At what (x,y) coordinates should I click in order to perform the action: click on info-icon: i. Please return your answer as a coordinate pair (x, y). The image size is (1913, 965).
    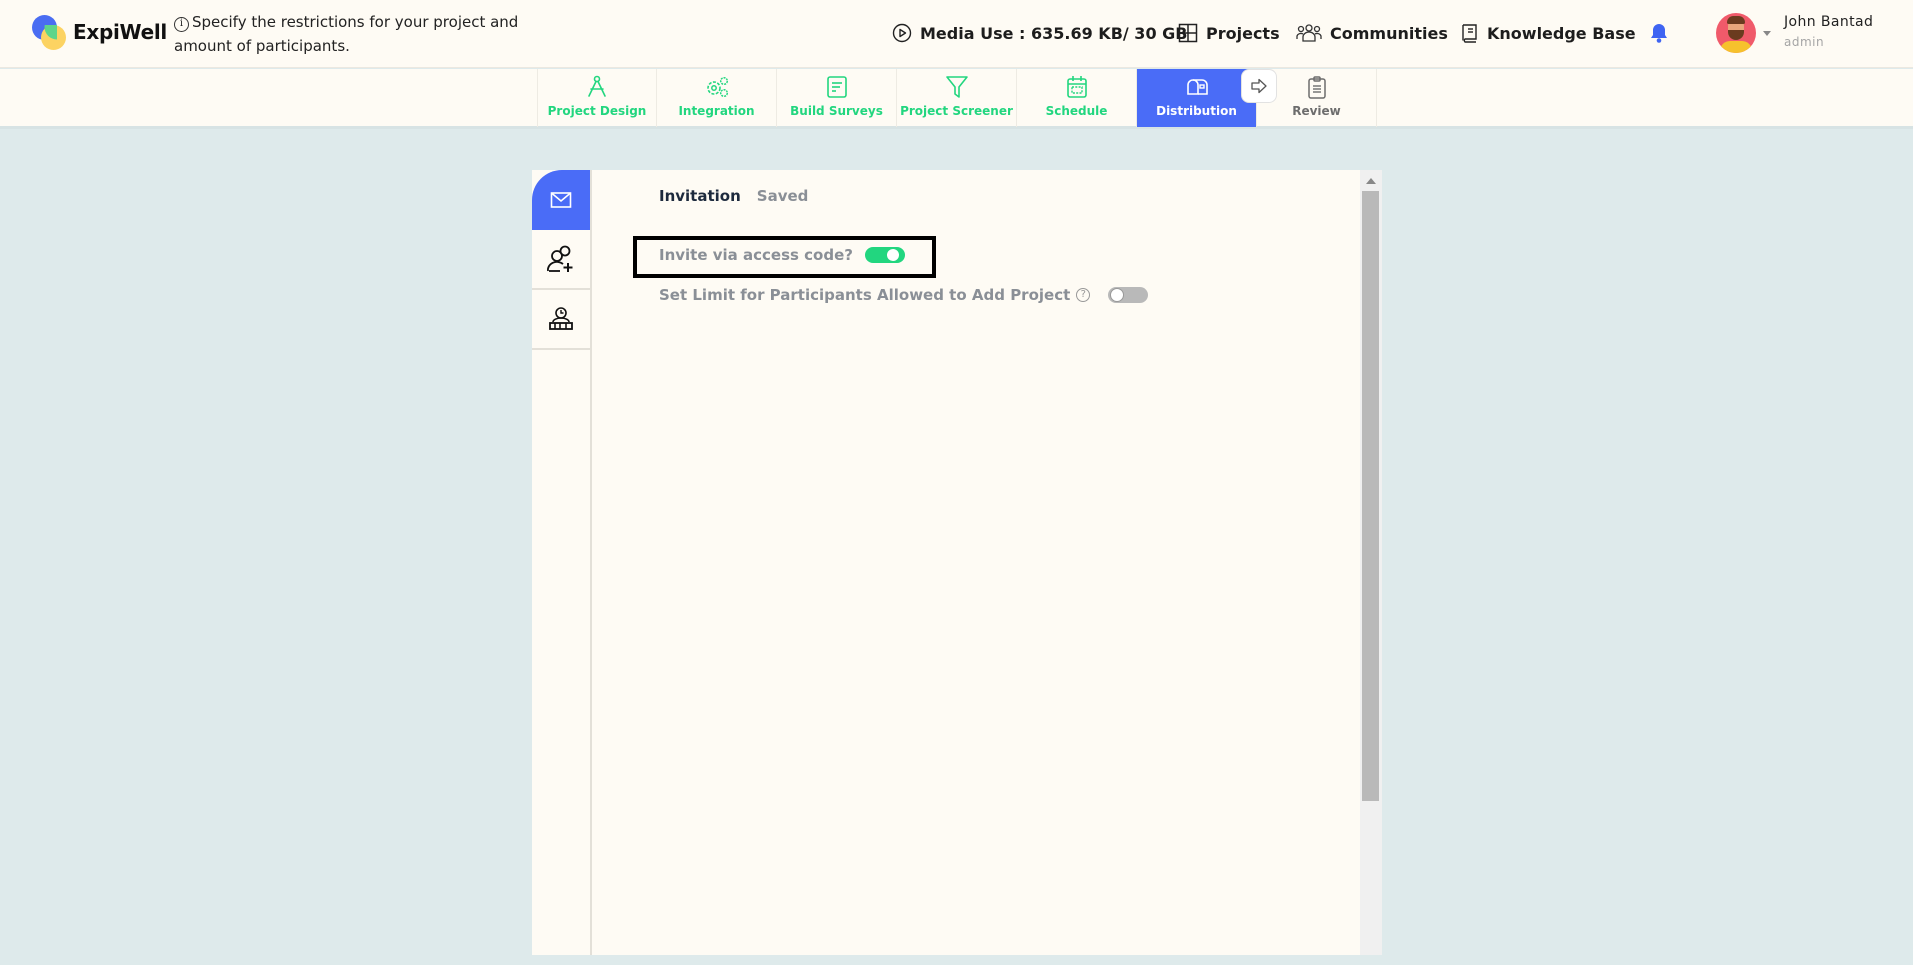
    Looking at the image, I should click on (181, 24).